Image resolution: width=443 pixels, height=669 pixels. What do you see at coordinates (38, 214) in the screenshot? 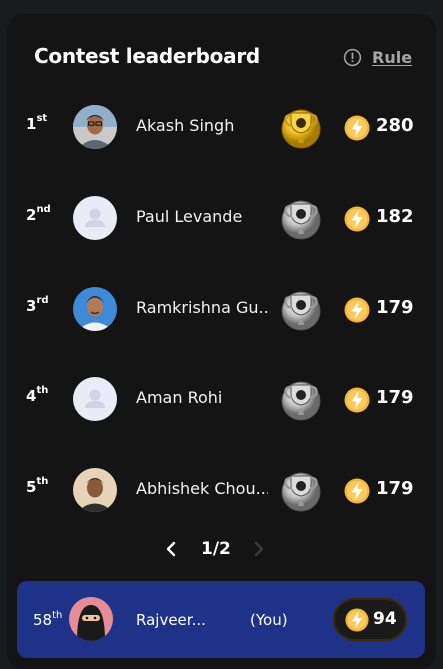
I see `rank-label: 2nd` at bounding box center [38, 214].